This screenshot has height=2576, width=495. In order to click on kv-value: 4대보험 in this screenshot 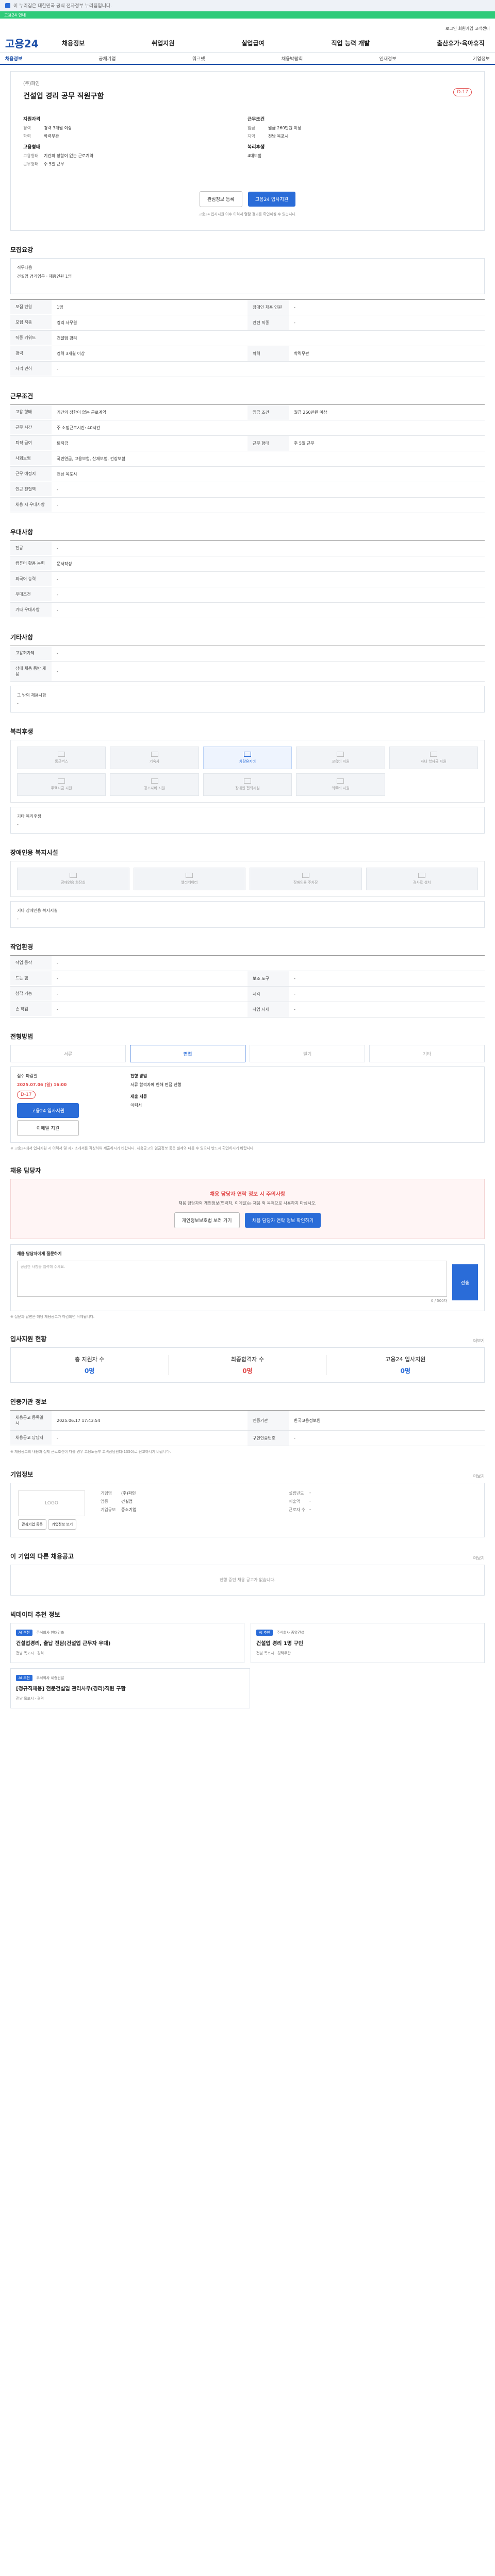, I will do `click(255, 156)`.